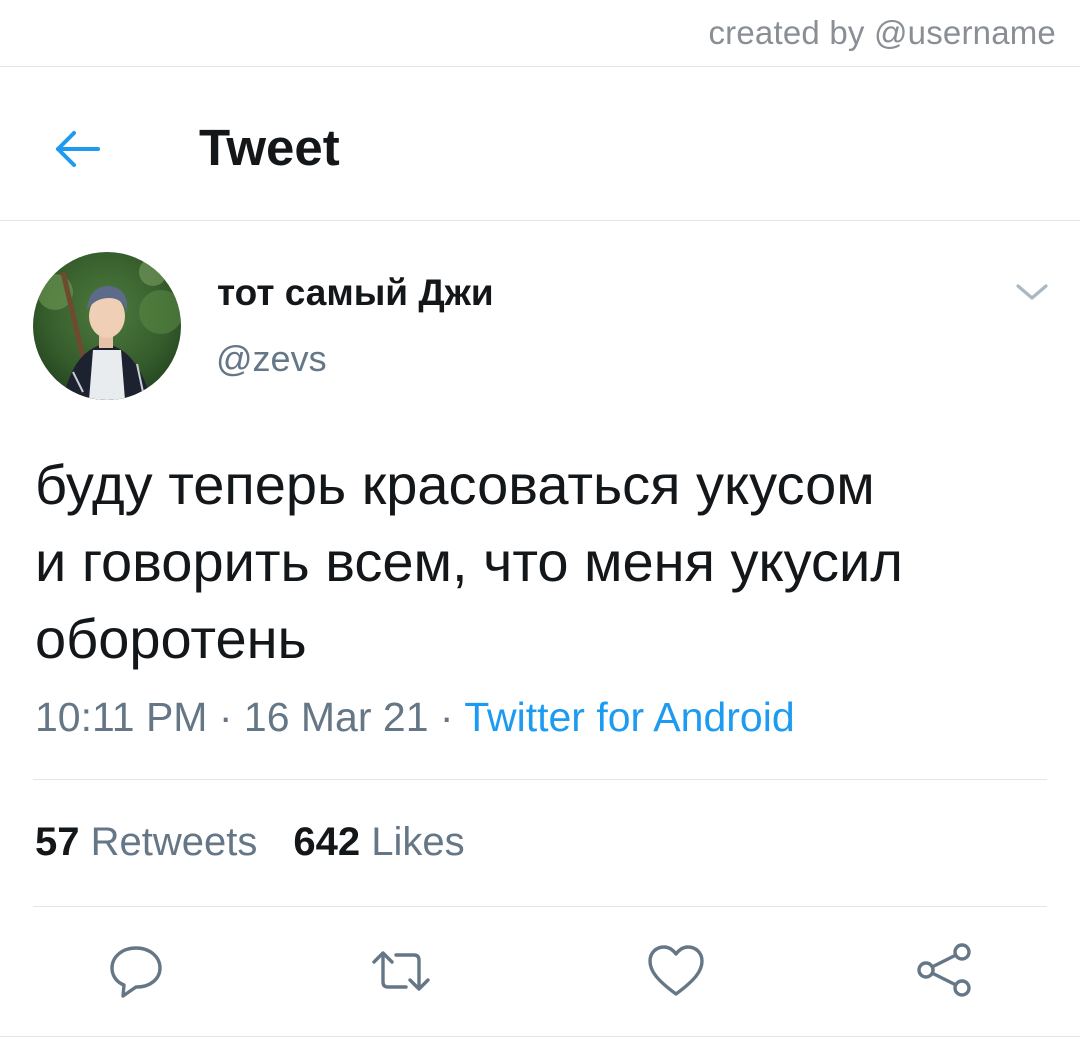 The image size is (1080, 1054). I want to click on retweets-stat: 57 Retweets, so click(146, 842).